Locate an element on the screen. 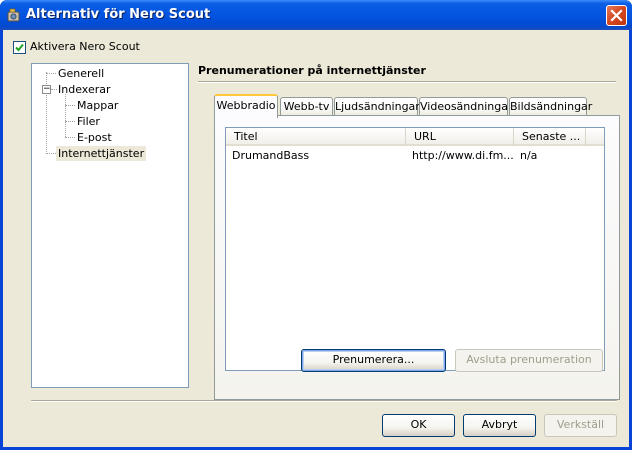 This screenshot has width=632, height=450. nero-scout-app-icon is located at coordinates (13, 15).